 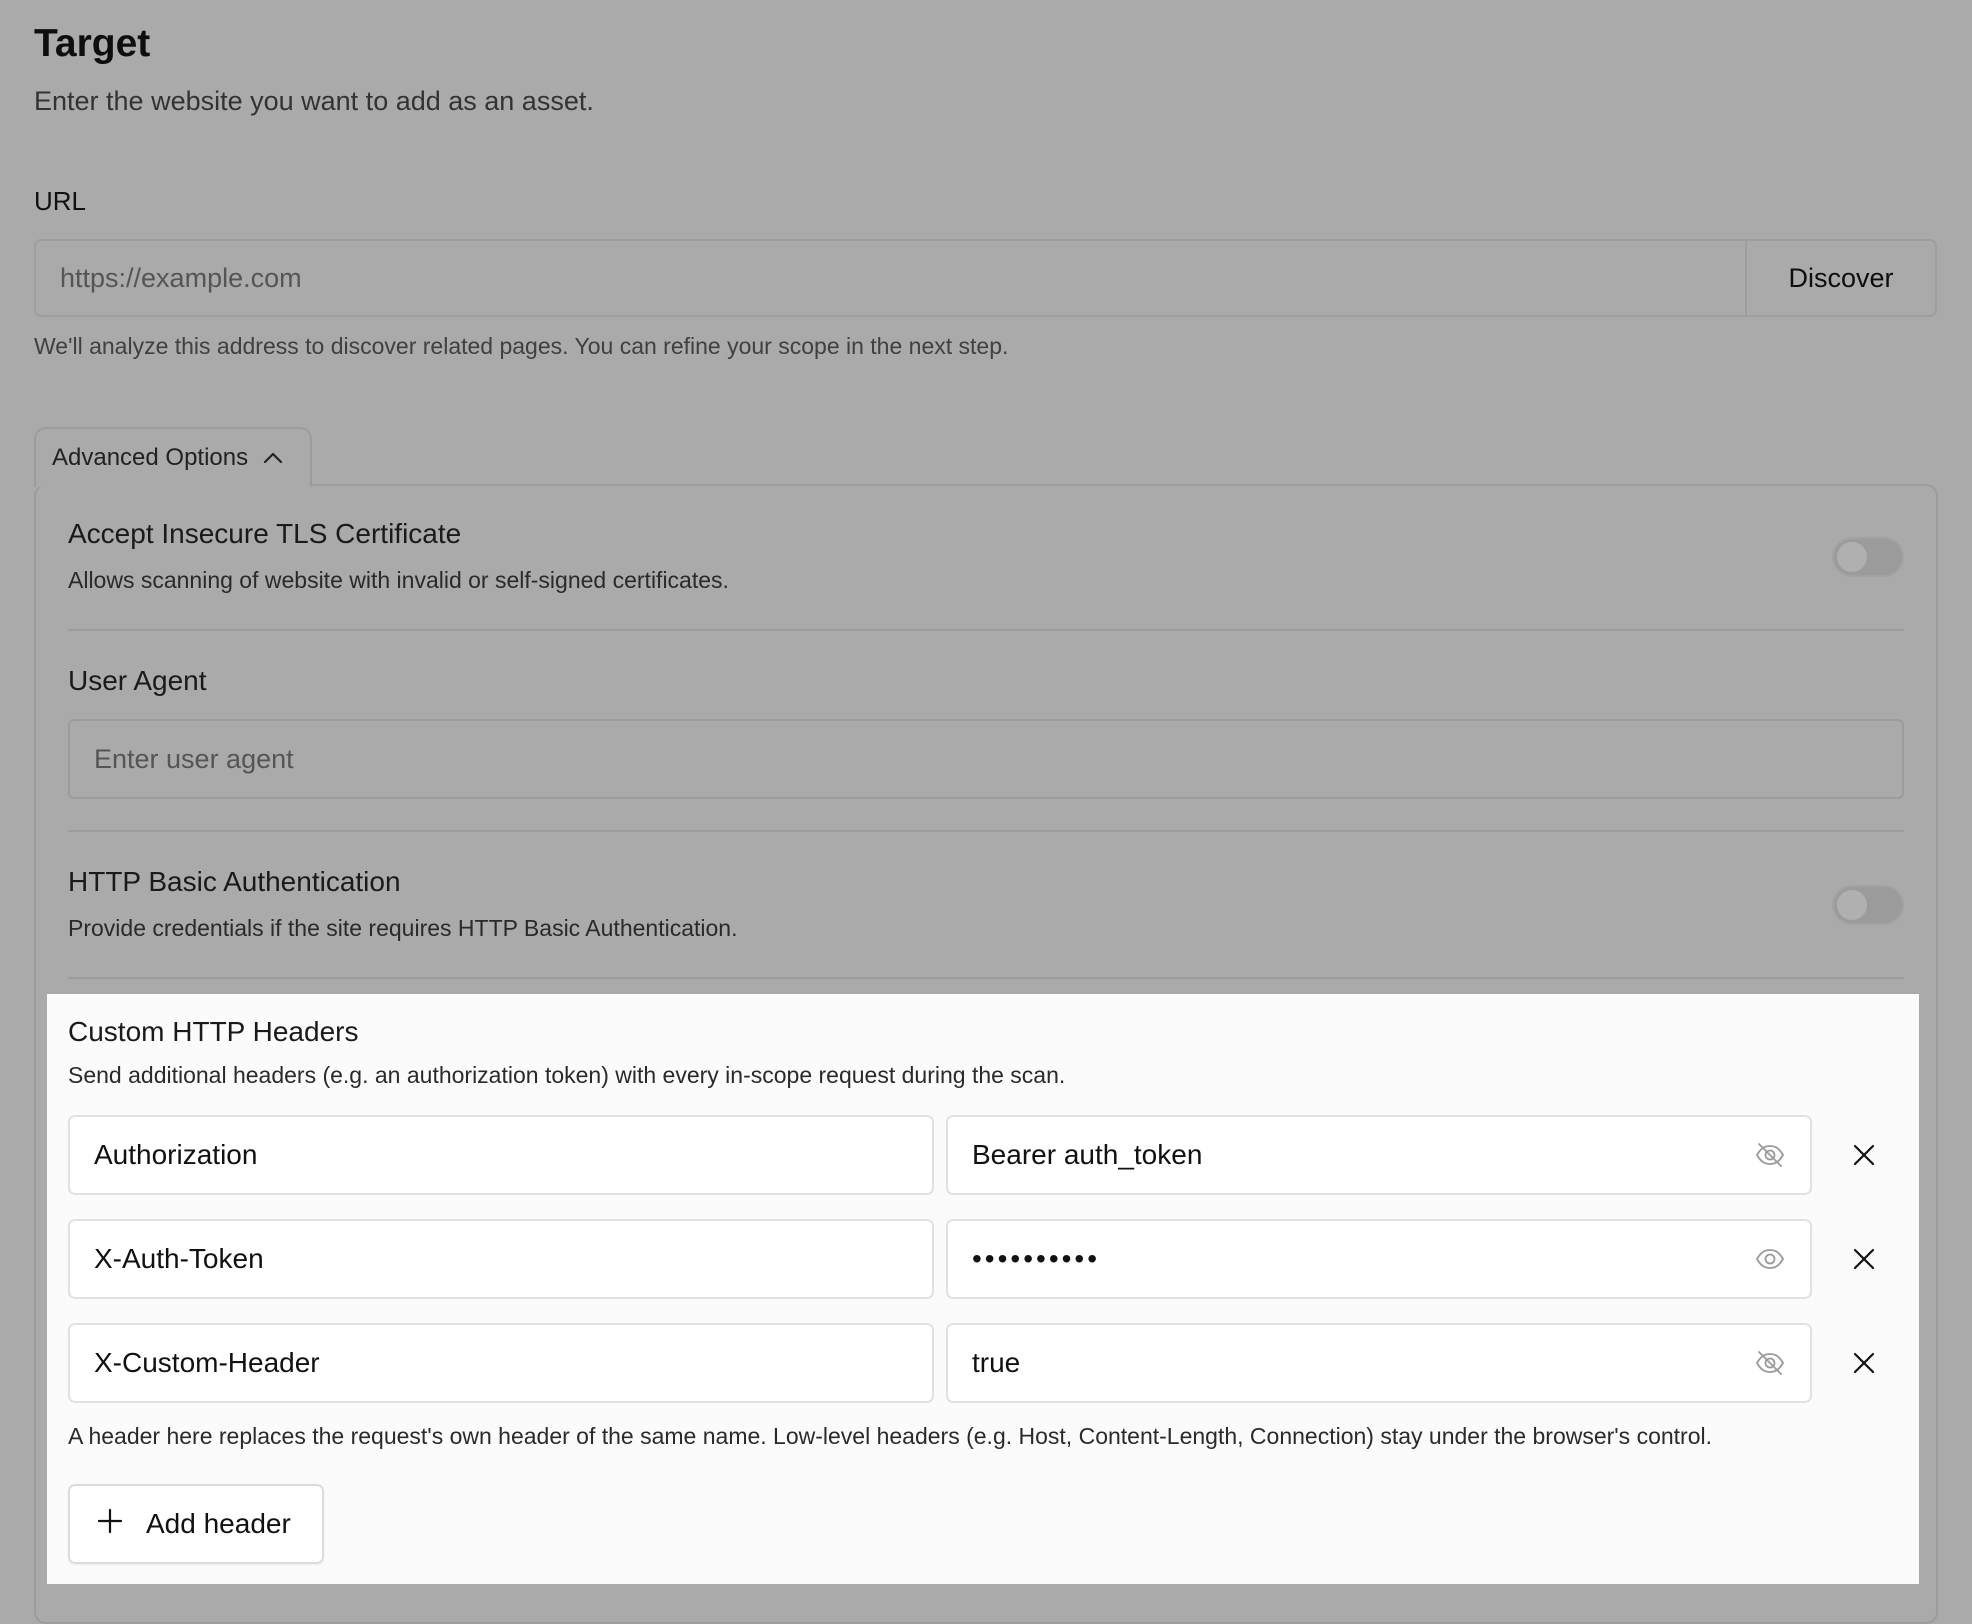 What do you see at coordinates (1868, 557) in the screenshot?
I see `tls-toggle` at bounding box center [1868, 557].